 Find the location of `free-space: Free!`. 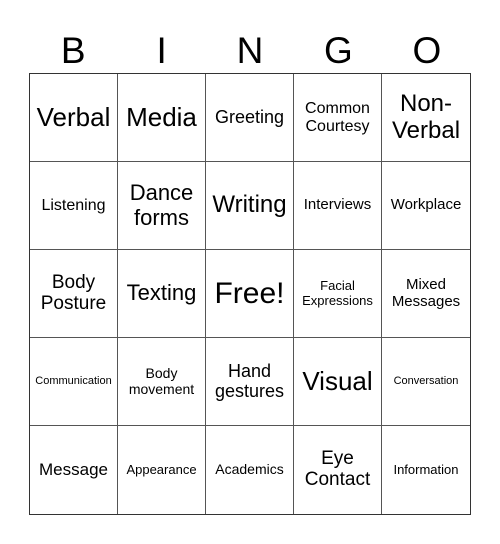

free-space: Free! is located at coordinates (250, 294).